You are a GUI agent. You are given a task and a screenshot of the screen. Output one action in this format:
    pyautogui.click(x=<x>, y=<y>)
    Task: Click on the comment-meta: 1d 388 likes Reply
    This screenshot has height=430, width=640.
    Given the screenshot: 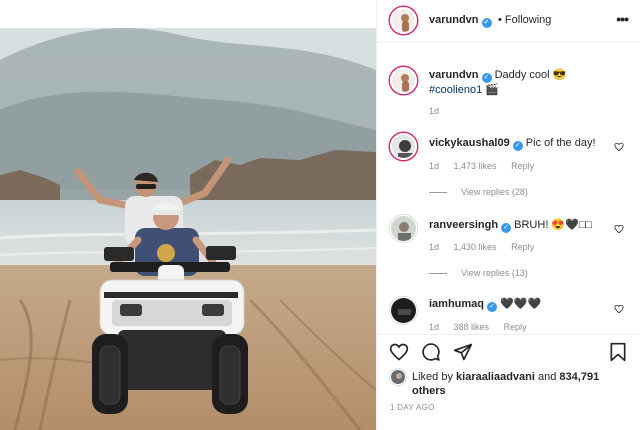 What is the action you would take?
    pyautogui.click(x=484, y=327)
    